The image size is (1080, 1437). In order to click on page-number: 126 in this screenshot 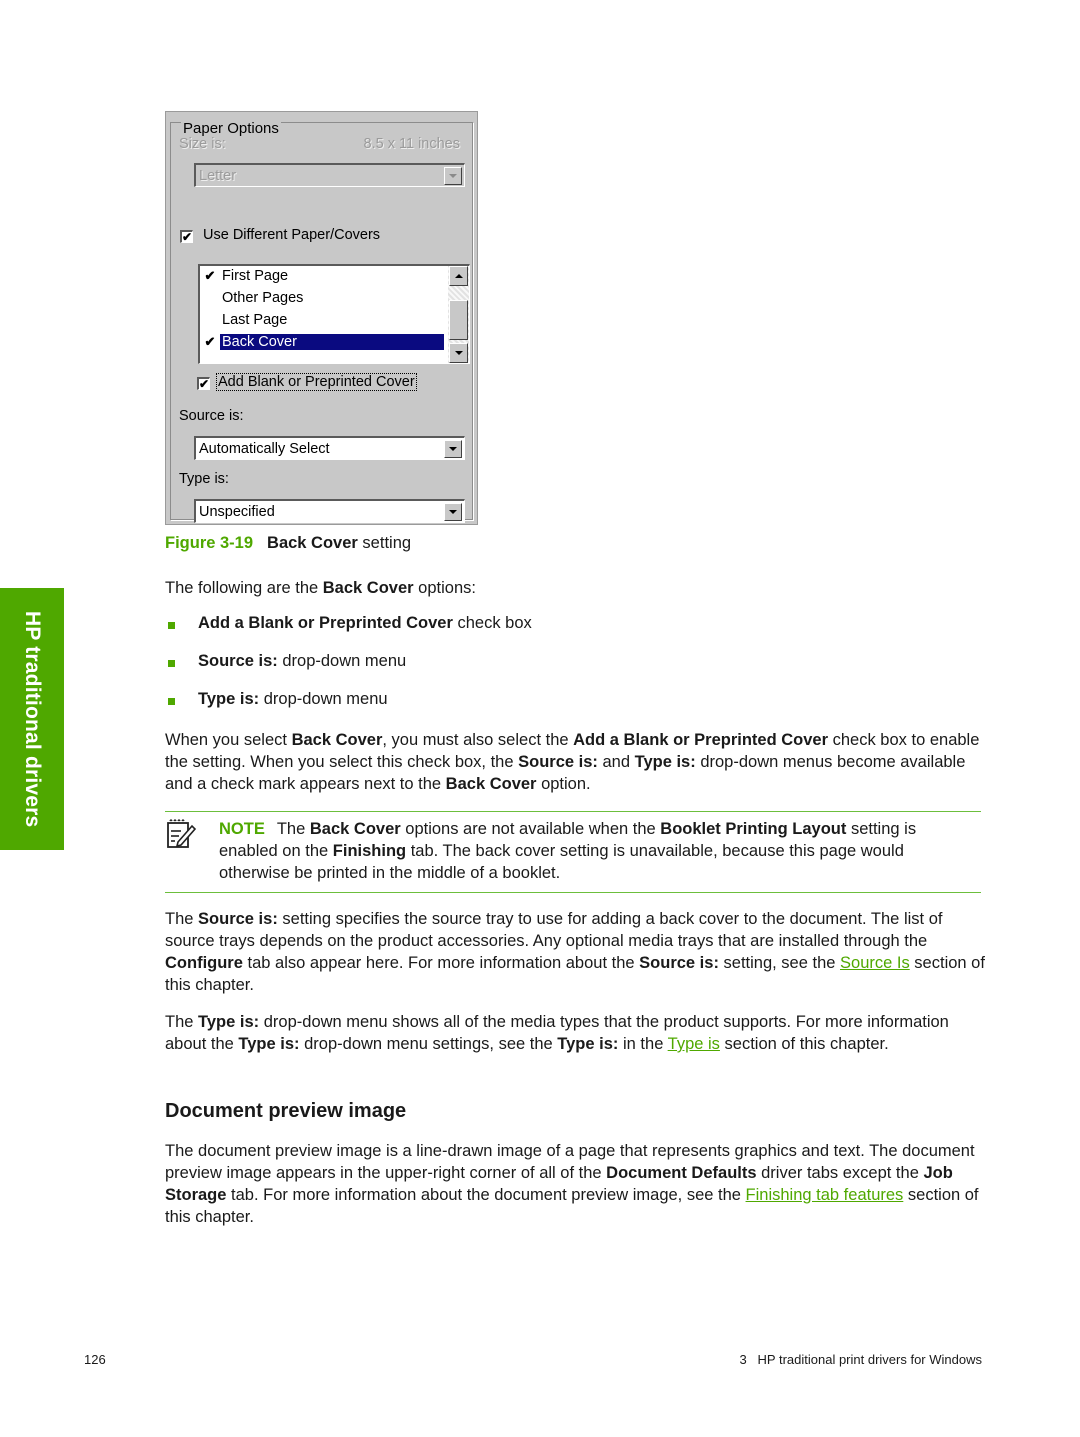, I will do `click(95, 1359)`.